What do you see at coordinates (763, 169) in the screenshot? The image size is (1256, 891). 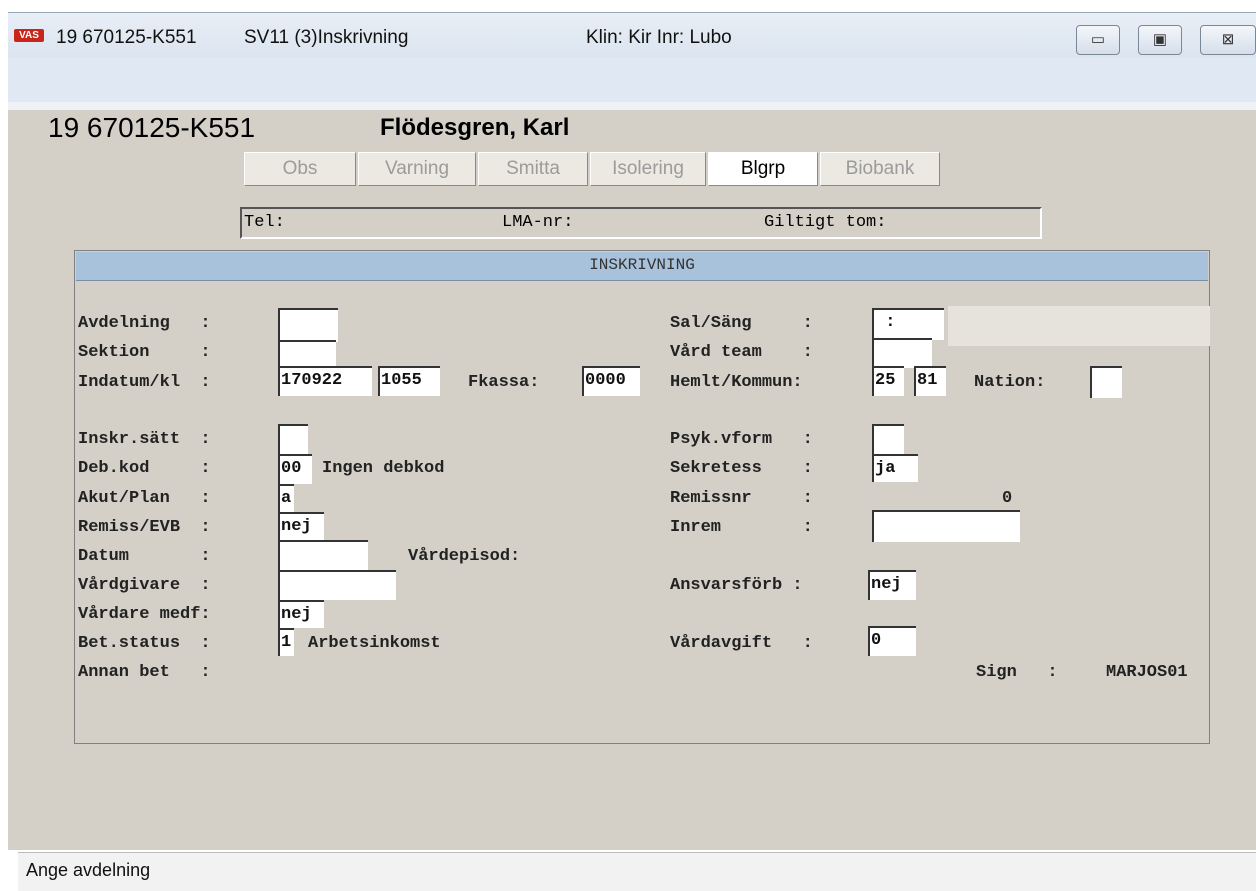 I see `tab-blgrp: Blgrp` at bounding box center [763, 169].